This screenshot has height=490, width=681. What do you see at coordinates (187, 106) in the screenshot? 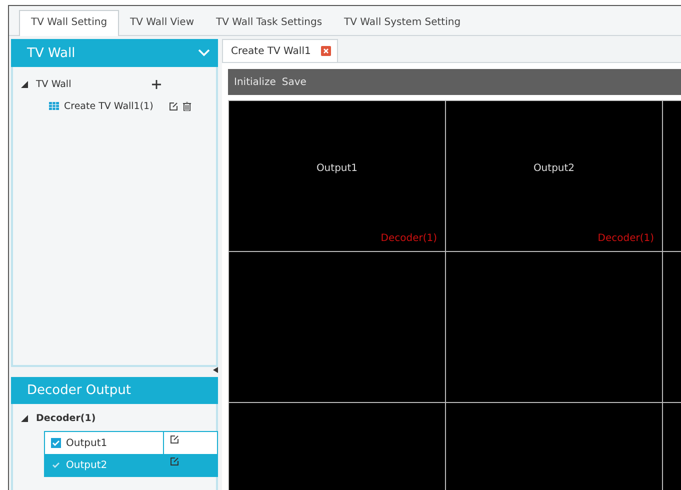
I see `delete-icon` at bounding box center [187, 106].